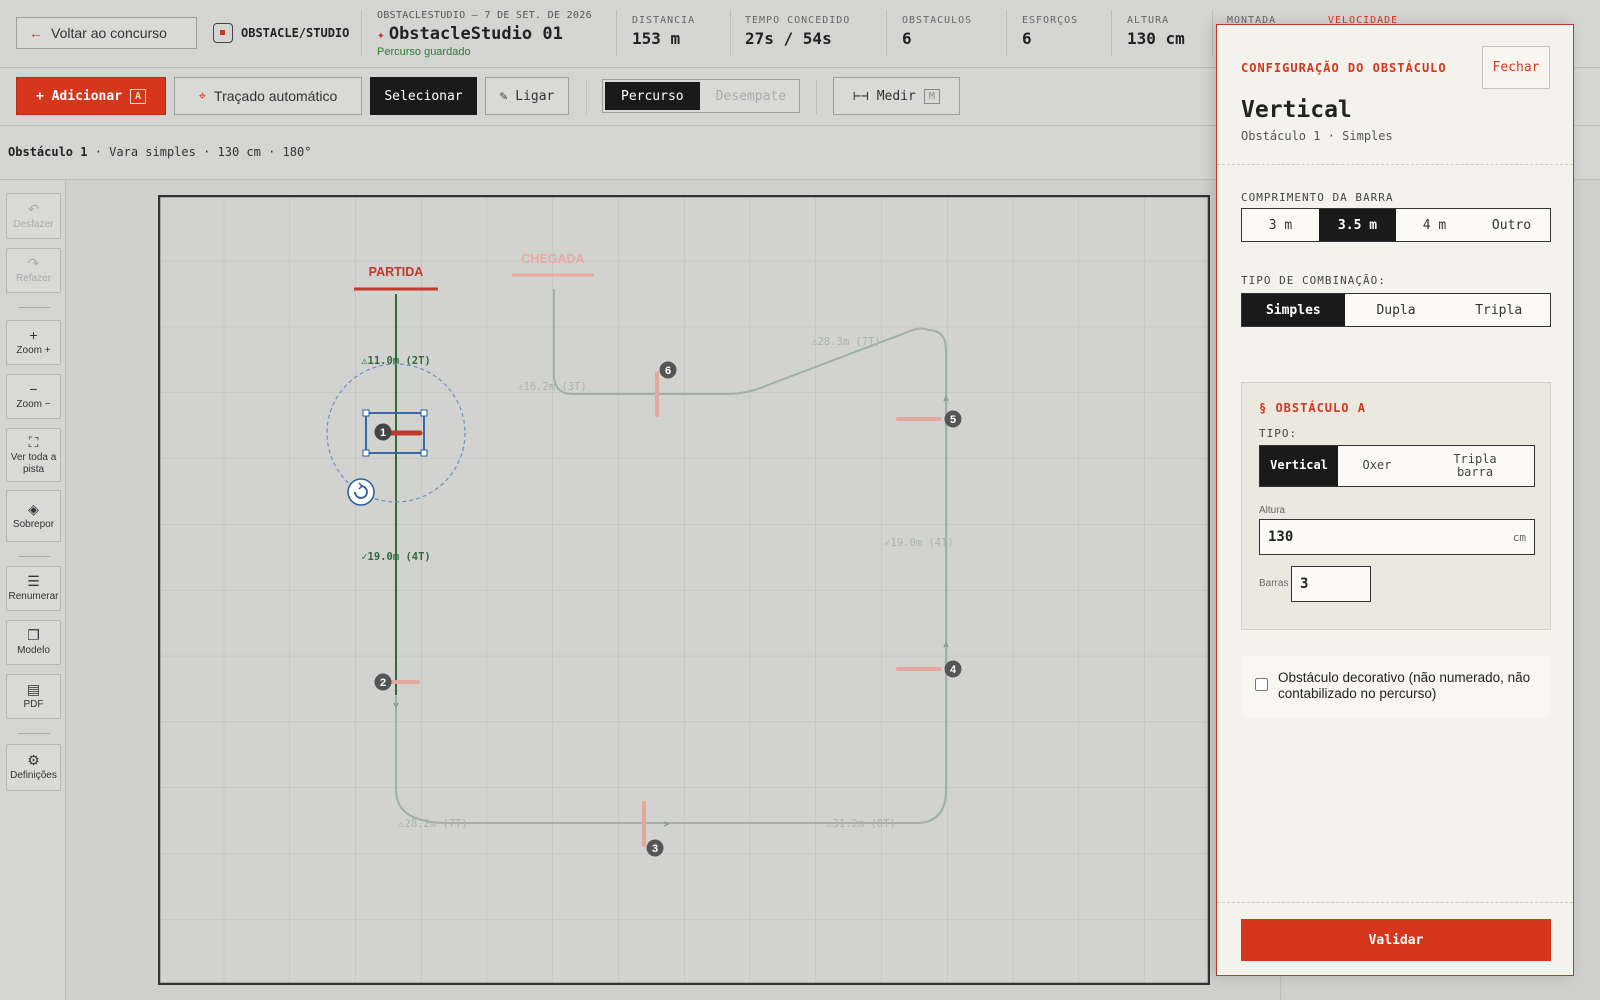  What do you see at coordinates (33, 263) in the screenshot?
I see `redo-icon: ↷` at bounding box center [33, 263].